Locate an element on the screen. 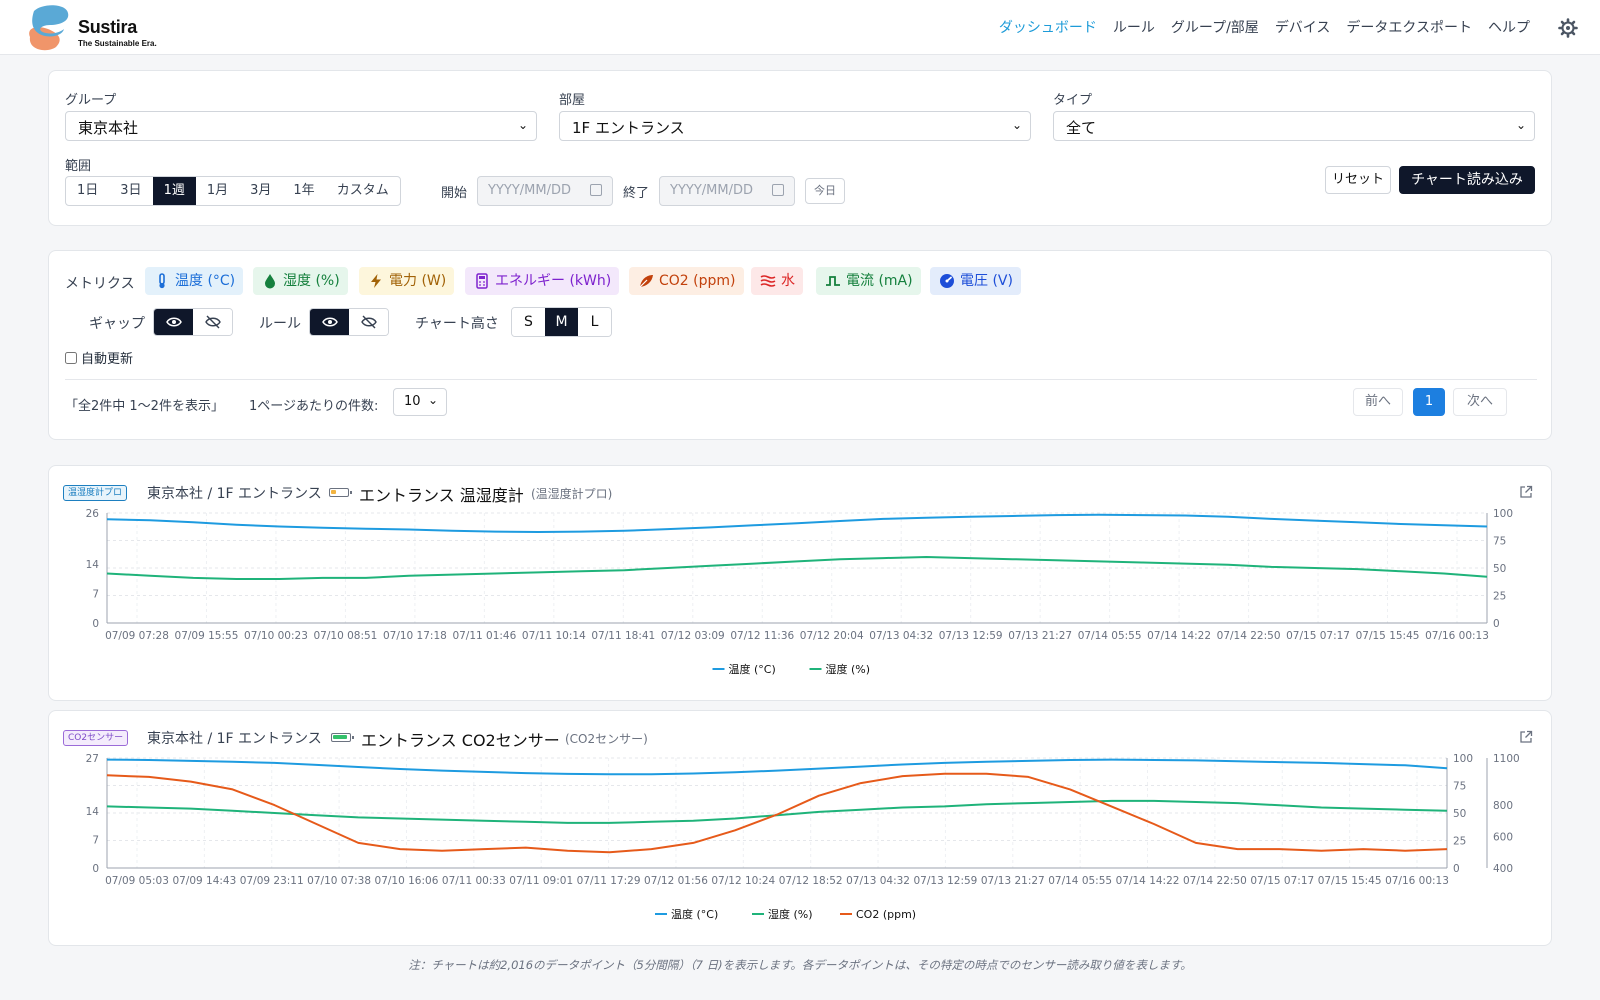 Image resolution: width=1600 pixels, height=1000 pixels. x-tick-label: 07/15 15:45 is located at coordinates (1350, 881).